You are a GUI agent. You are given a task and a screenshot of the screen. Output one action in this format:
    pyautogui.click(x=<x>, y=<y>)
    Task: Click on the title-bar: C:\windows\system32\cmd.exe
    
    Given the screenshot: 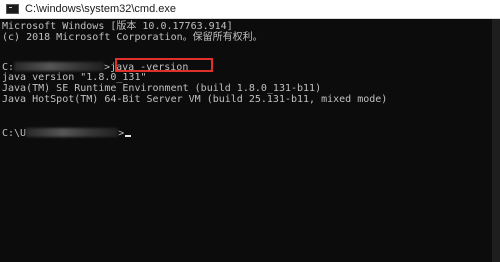 What is the action you would take?
    pyautogui.click(x=250, y=9)
    